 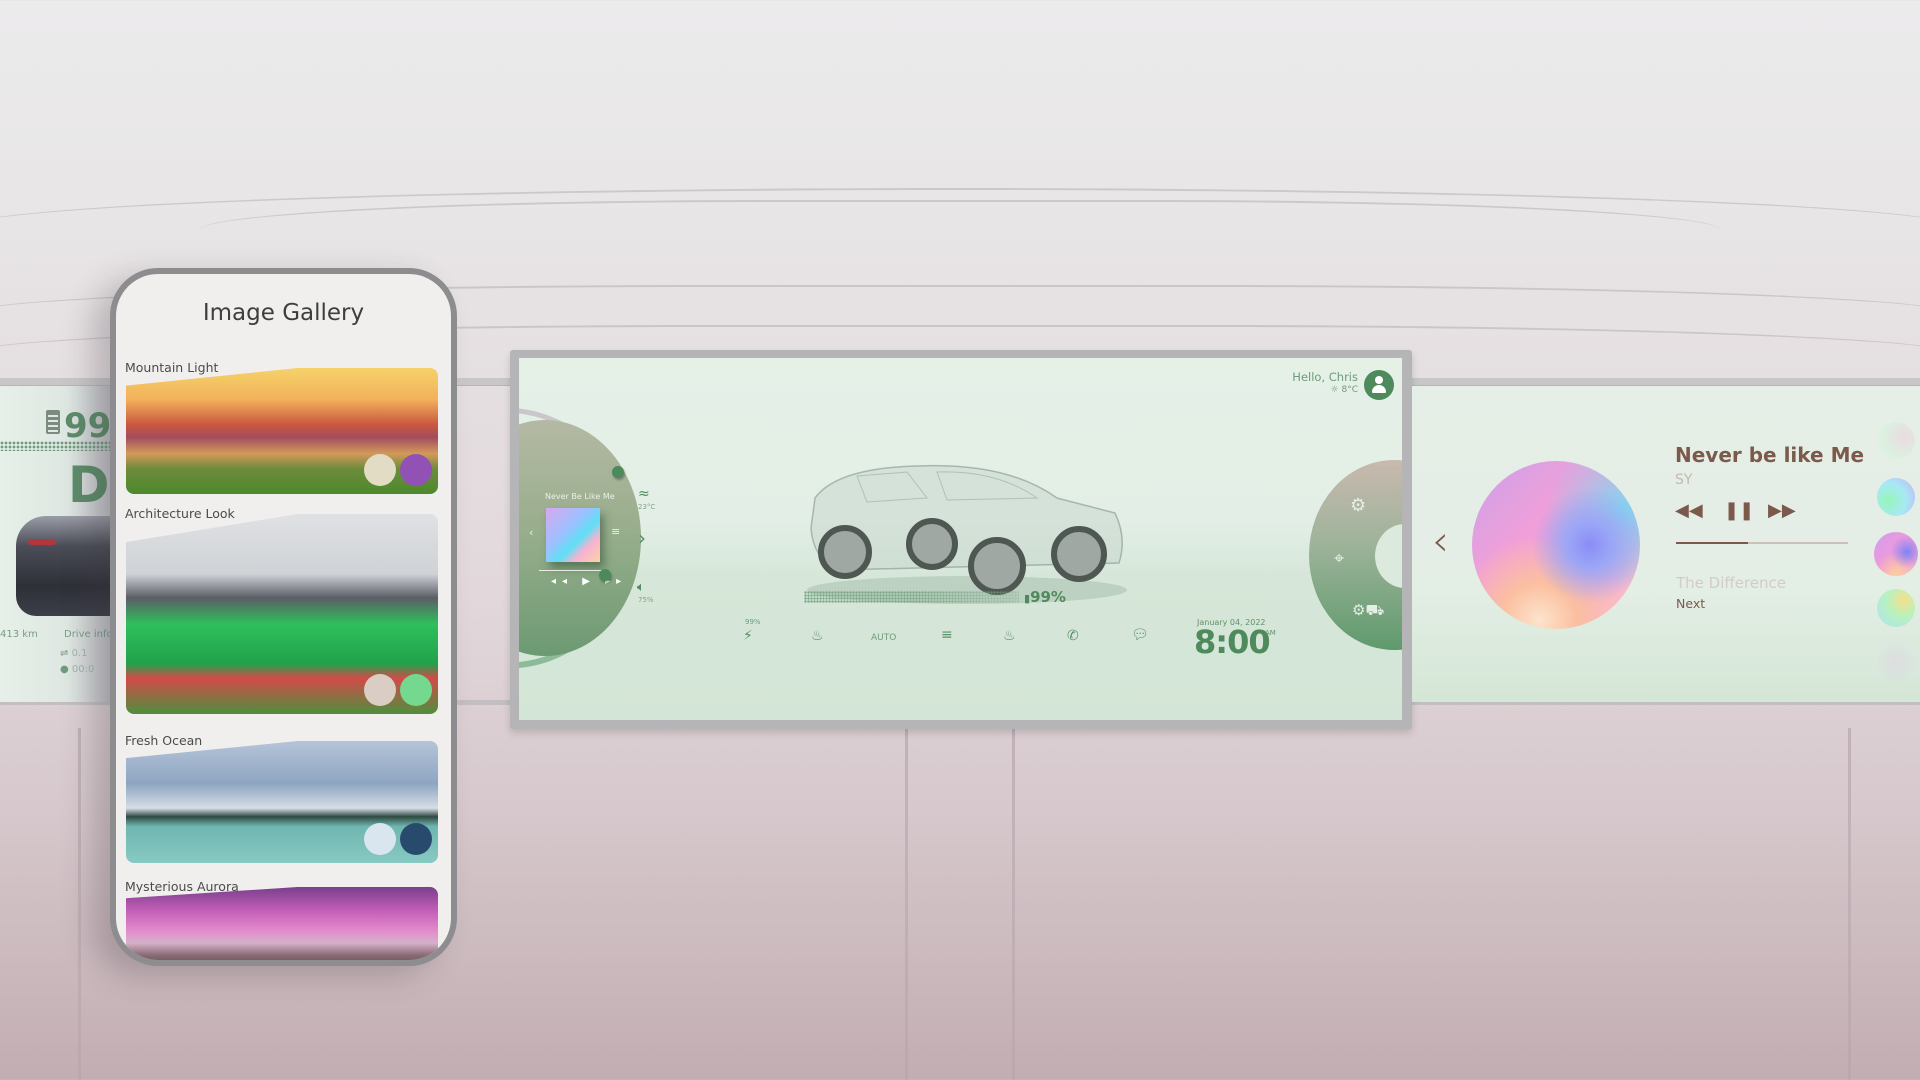 What do you see at coordinates (644, 494) in the screenshot?
I see `fan-icon: ≈` at bounding box center [644, 494].